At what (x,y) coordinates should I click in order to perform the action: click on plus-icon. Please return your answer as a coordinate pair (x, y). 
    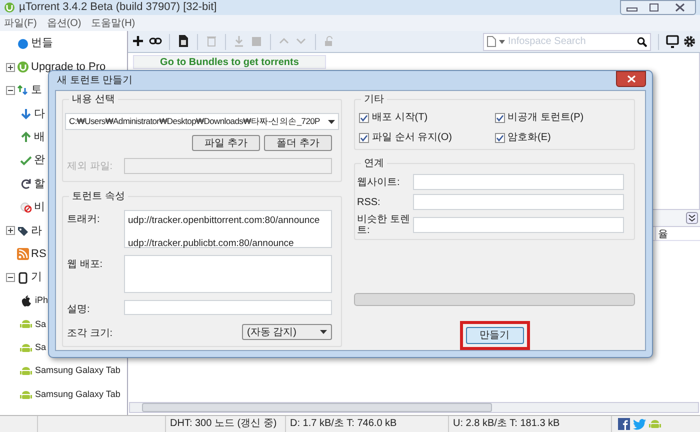
    Looking at the image, I should click on (138, 41).